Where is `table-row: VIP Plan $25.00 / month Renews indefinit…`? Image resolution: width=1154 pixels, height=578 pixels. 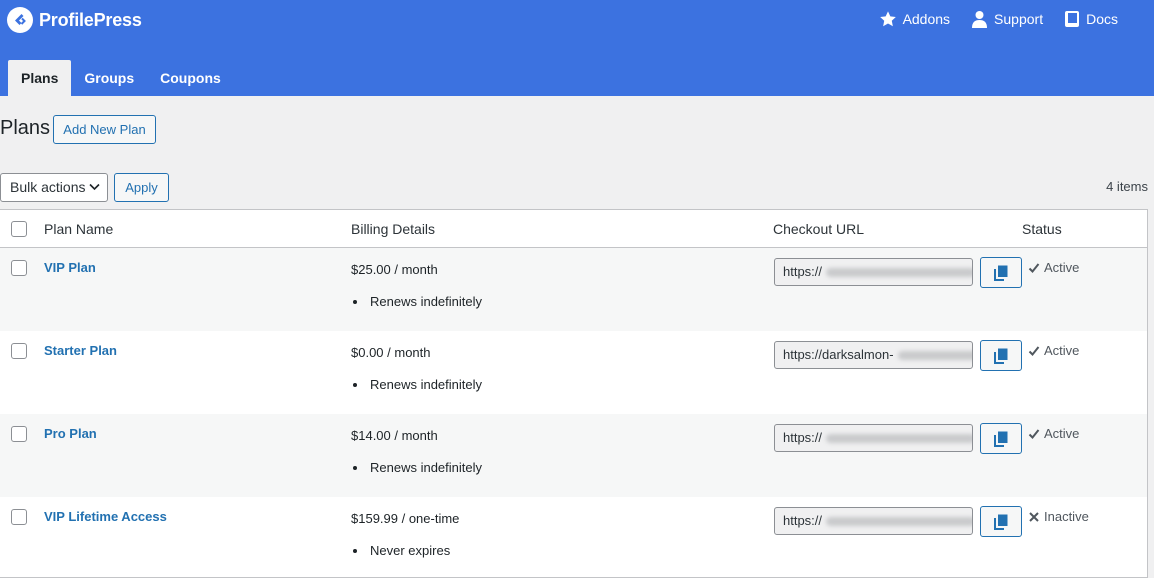
table-row: VIP Plan $25.00 / month Renews indefinit… is located at coordinates (573, 289).